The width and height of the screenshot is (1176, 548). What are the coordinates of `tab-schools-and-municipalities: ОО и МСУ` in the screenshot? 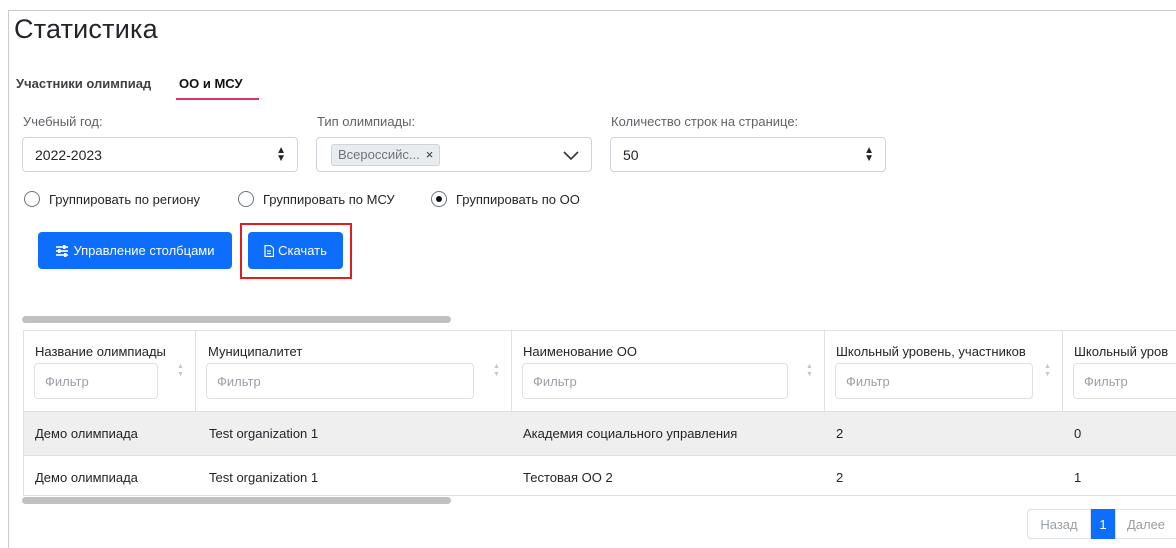 It's located at (211, 83).